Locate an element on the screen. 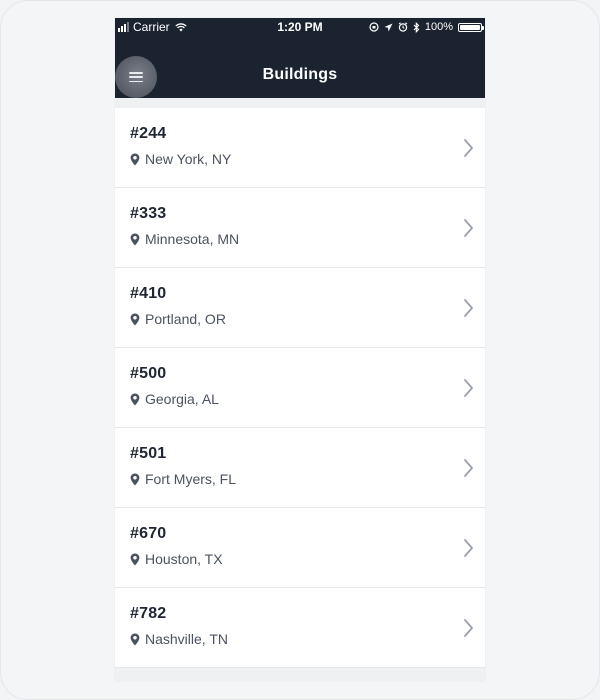 This screenshot has height=700, width=600. bluetooth-icon is located at coordinates (416, 27).